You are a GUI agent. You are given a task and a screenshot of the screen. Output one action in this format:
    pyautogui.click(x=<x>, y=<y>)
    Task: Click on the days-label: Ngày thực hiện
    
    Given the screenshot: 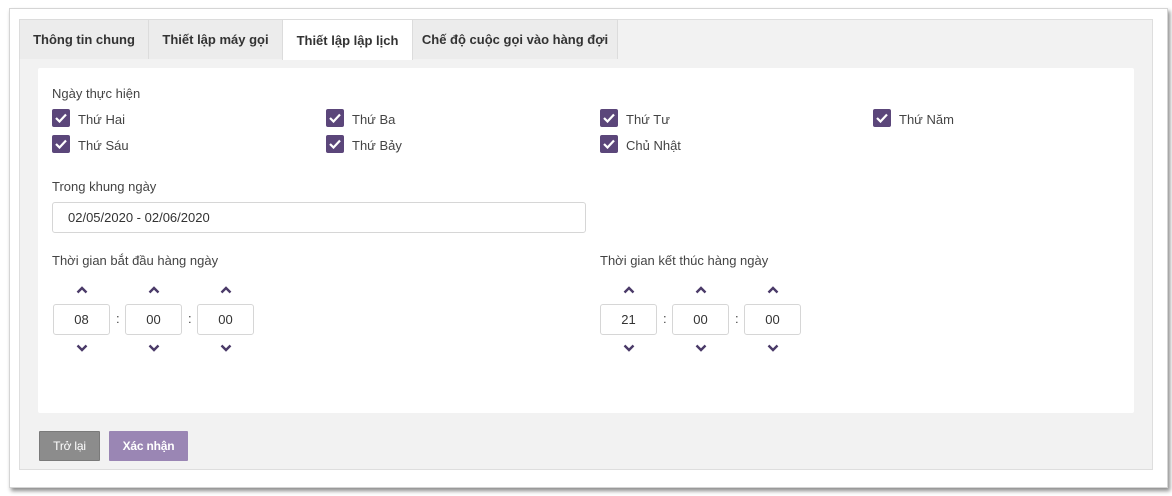 What is the action you would take?
    pyautogui.click(x=96, y=93)
    